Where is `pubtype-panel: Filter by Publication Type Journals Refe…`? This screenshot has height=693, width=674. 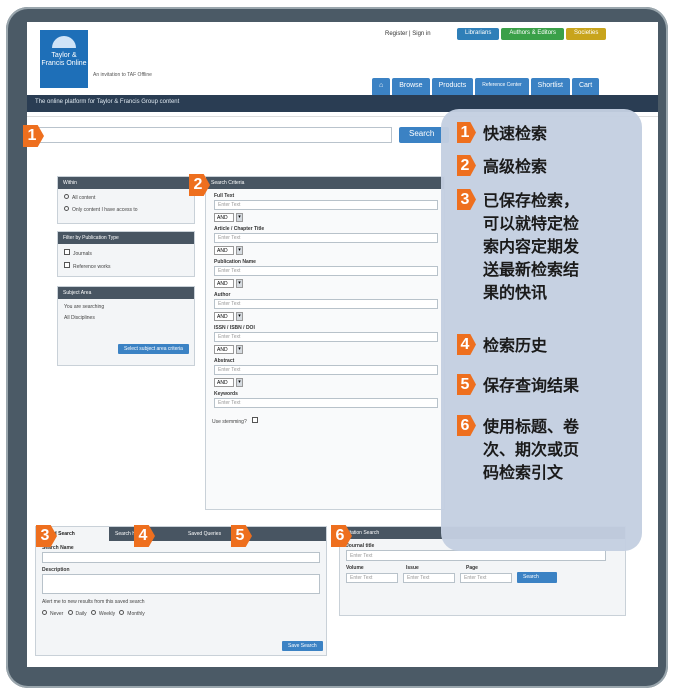
pubtype-panel: Filter by Publication Type Journals Refe… is located at coordinates (126, 254).